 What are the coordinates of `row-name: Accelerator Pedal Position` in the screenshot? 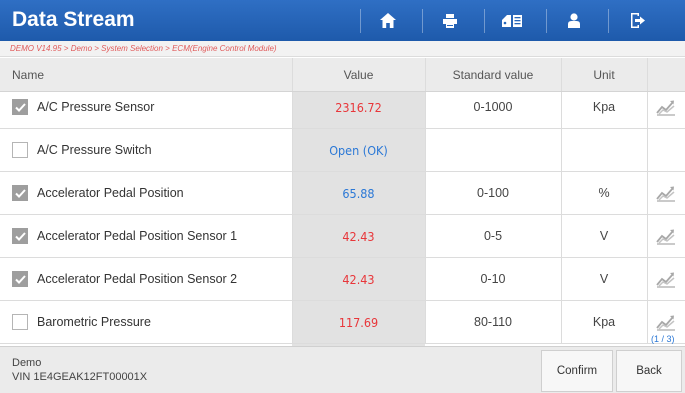 It's located at (110, 193).